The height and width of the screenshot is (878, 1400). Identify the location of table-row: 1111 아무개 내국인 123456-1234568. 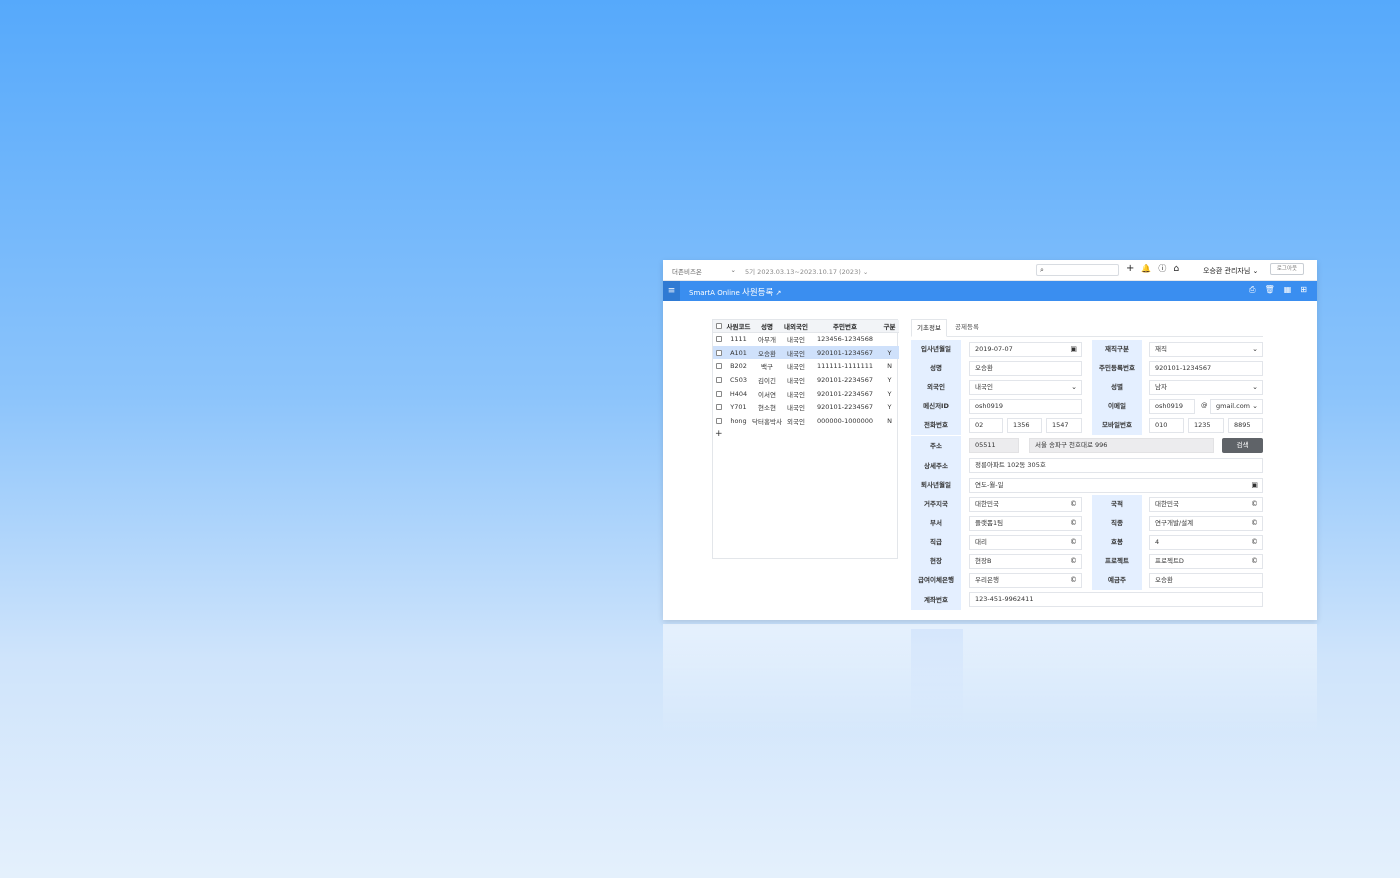
(806, 339).